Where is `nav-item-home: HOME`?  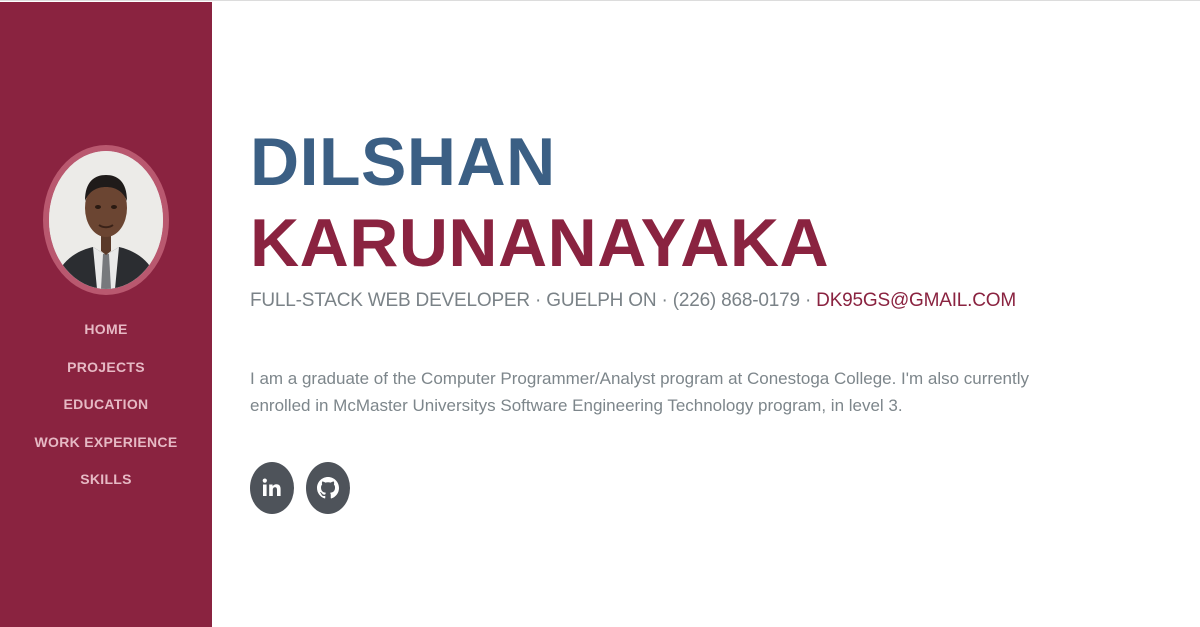 nav-item-home: HOME is located at coordinates (106, 339).